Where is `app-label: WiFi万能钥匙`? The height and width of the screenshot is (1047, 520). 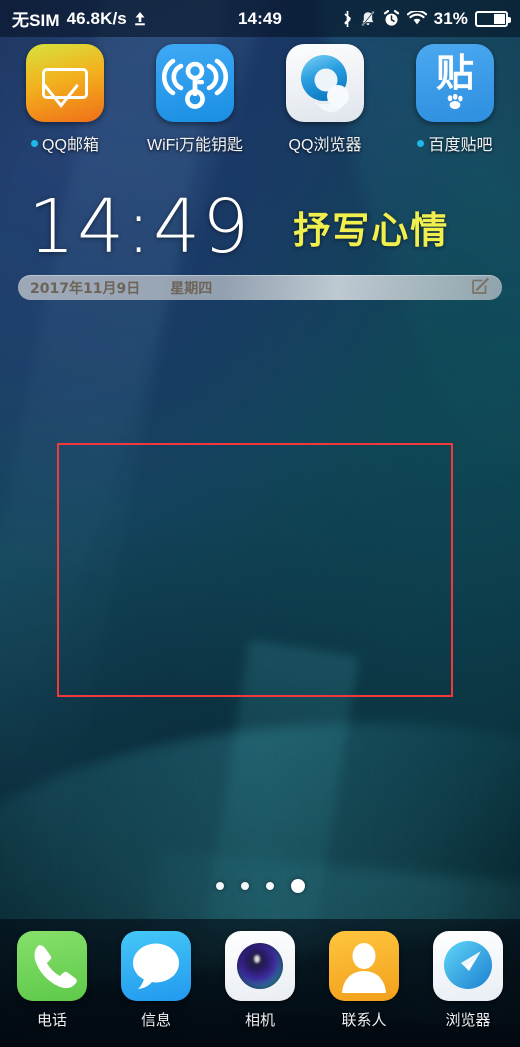
app-label: WiFi万能钥匙 is located at coordinates (195, 143).